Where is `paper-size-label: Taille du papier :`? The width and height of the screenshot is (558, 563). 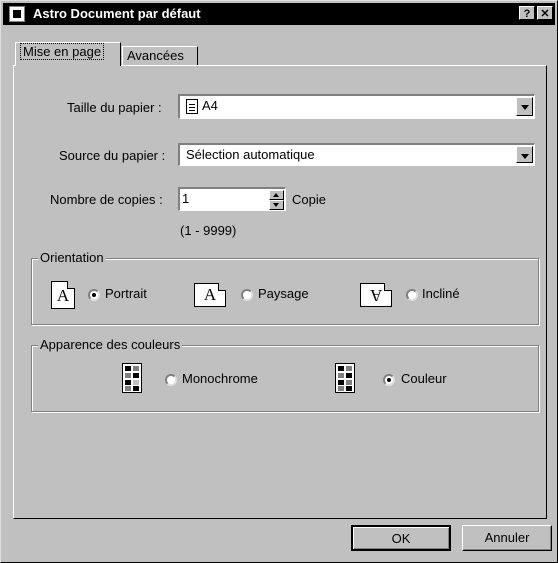
paper-size-label: Taille du papier : is located at coordinates (114, 107).